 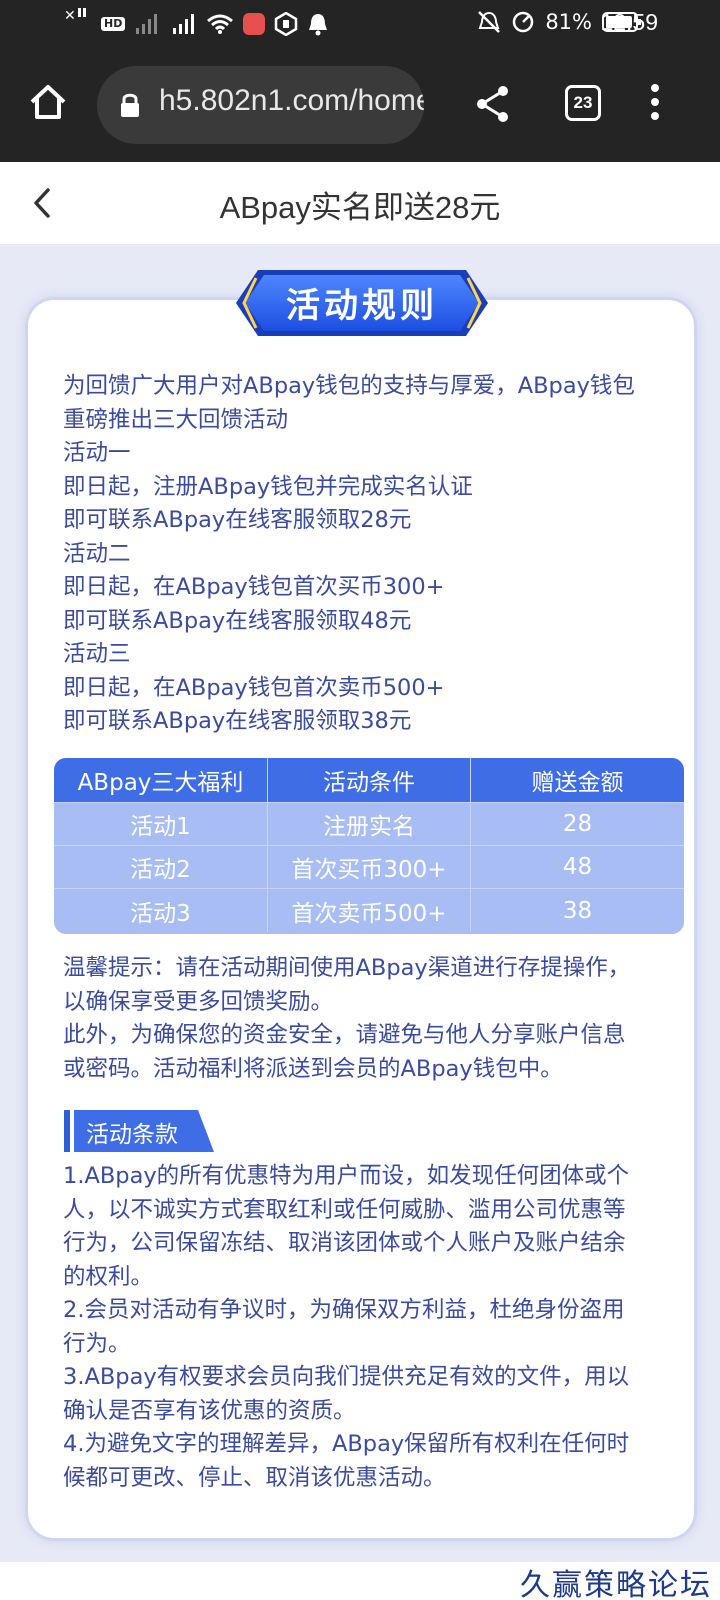 What do you see at coordinates (183, 24) in the screenshot?
I see `signal-5g-icon` at bounding box center [183, 24].